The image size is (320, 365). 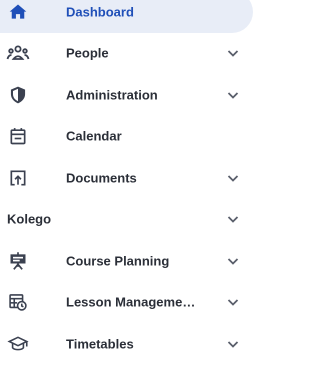 I want to click on sidebar-item-label: Course Planning, so click(x=118, y=261).